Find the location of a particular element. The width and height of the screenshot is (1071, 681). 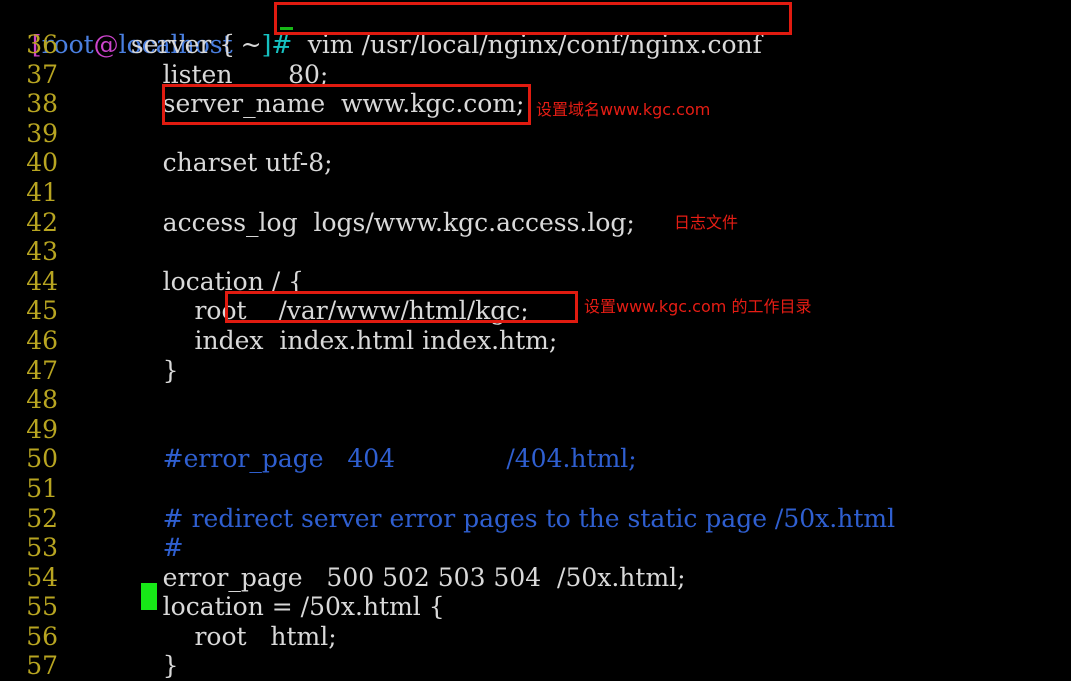

line-content: charset utf-8; is located at coordinates (224, 163).